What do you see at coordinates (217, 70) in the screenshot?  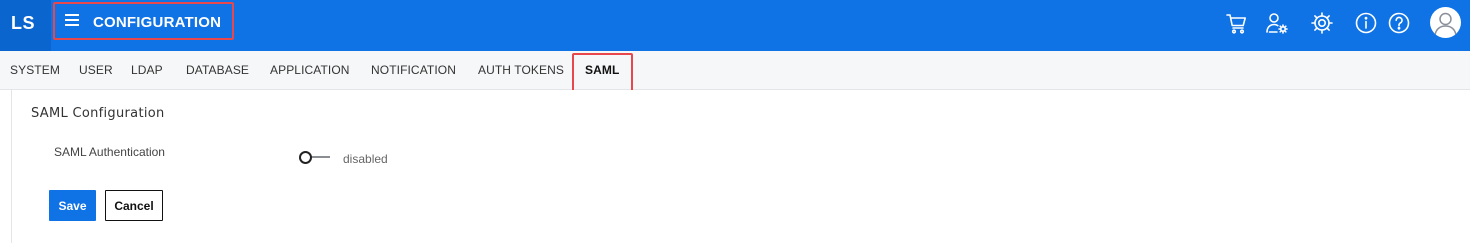 I see `tab-database: DATABASE` at bounding box center [217, 70].